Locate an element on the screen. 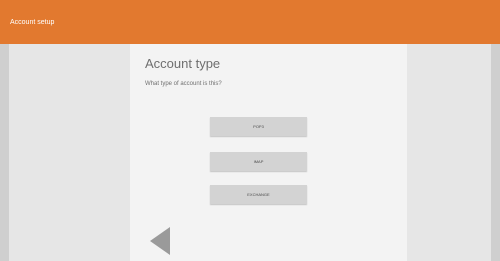  app-bar-title: Account setup is located at coordinates (32, 22).